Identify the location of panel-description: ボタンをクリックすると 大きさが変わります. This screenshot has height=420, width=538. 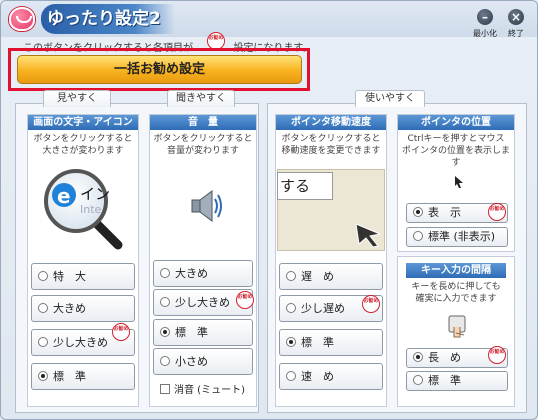
(83, 145).